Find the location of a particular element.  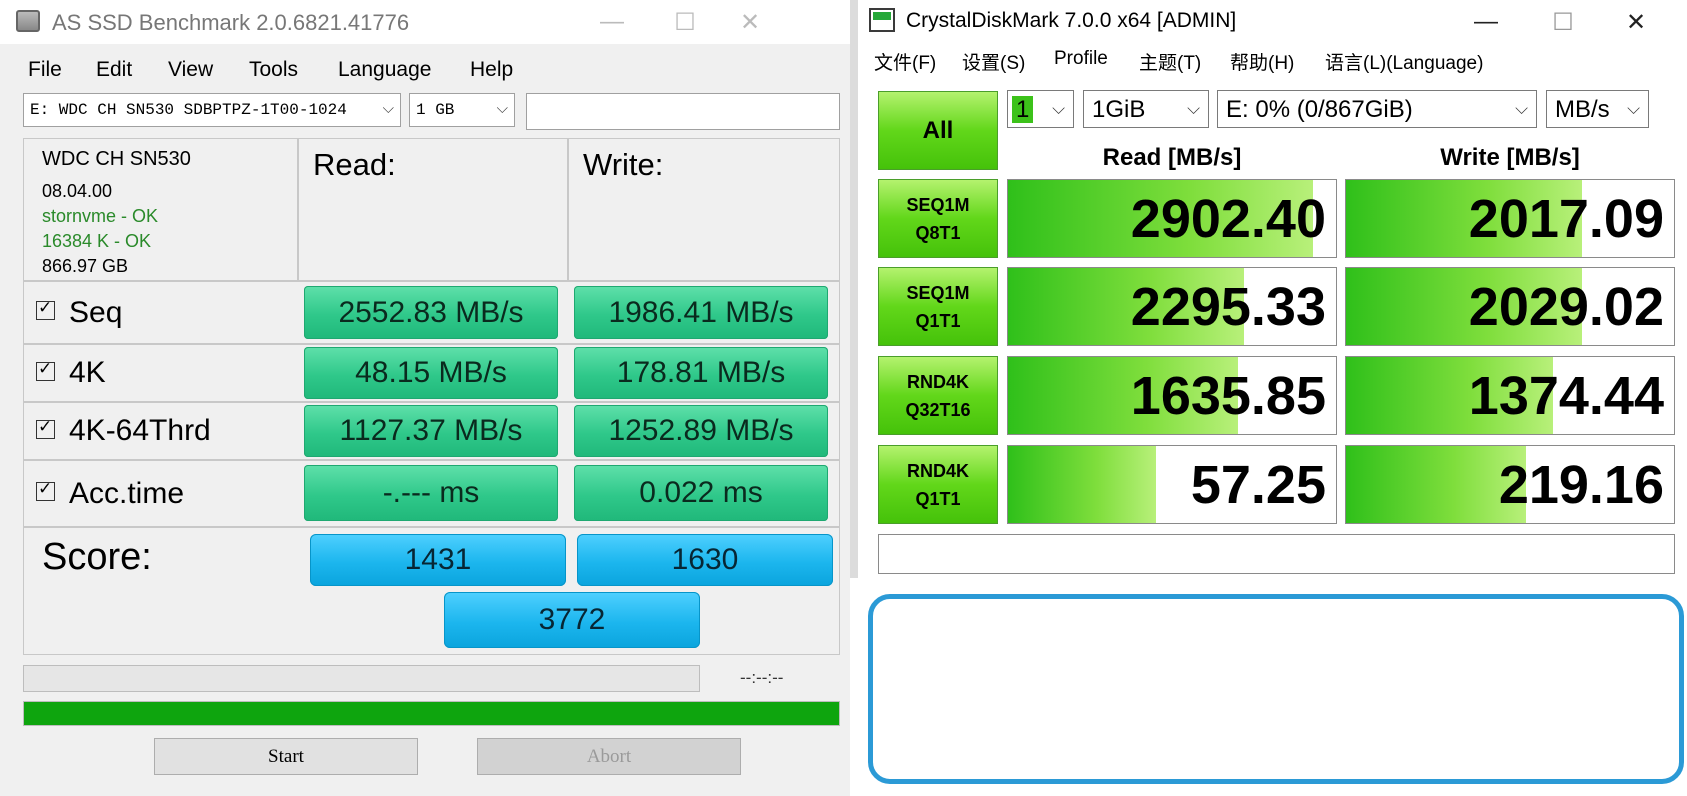

overall-progress-fill is located at coordinates (431, 713).